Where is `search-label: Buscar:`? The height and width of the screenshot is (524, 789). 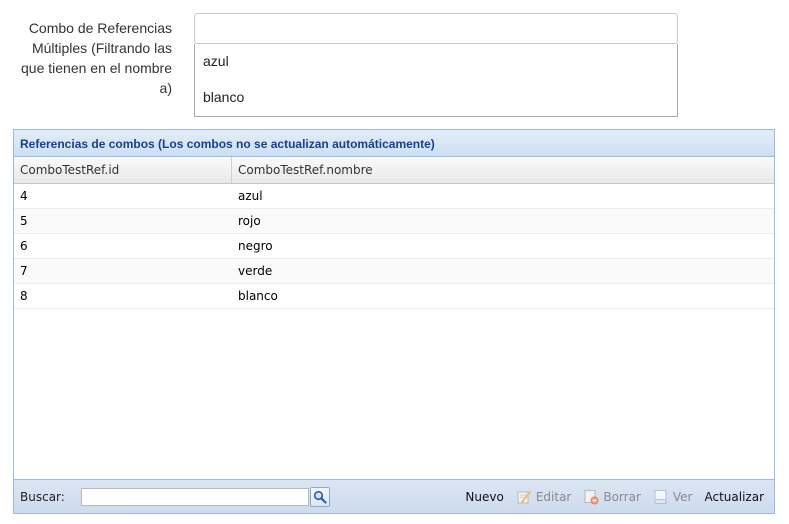 search-label: Buscar: is located at coordinates (42, 496).